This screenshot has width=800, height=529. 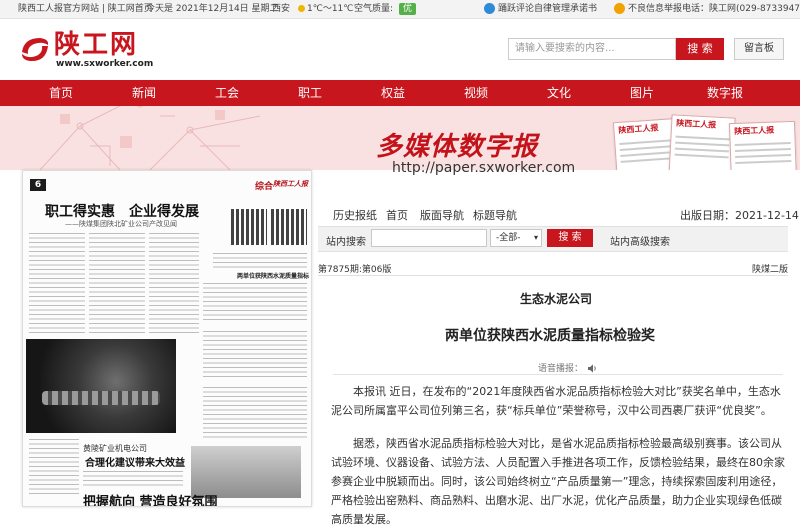 I want to click on nav-item-news: 新闻, so click(x=144, y=93).